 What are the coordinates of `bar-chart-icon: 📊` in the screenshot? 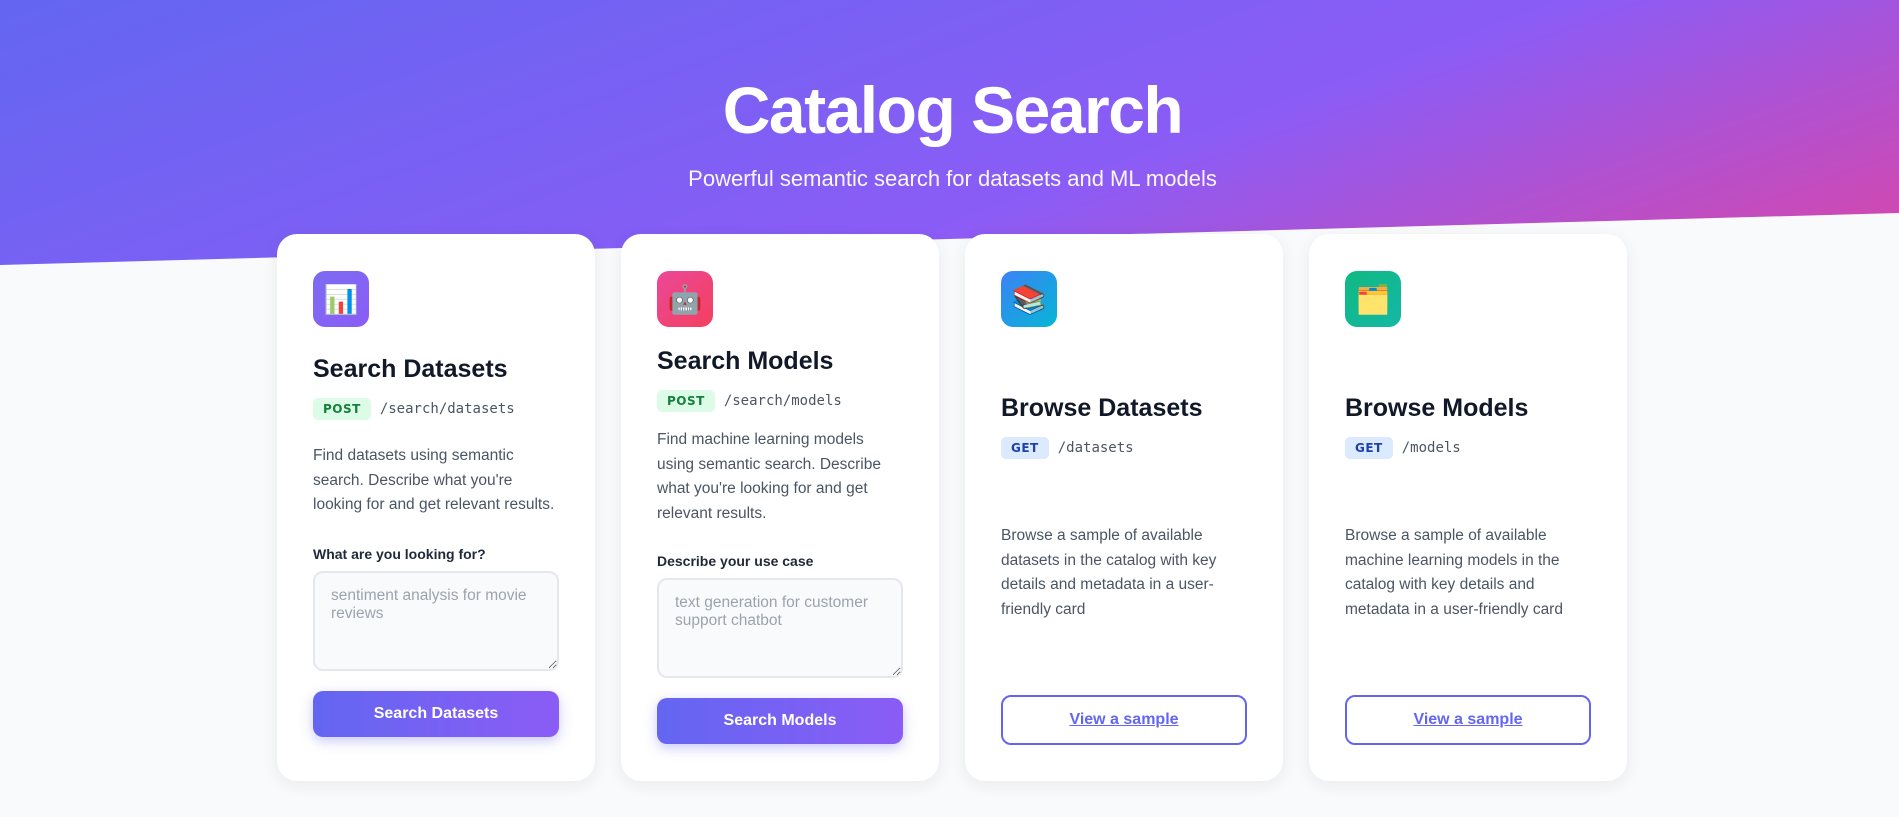 It's located at (341, 299).